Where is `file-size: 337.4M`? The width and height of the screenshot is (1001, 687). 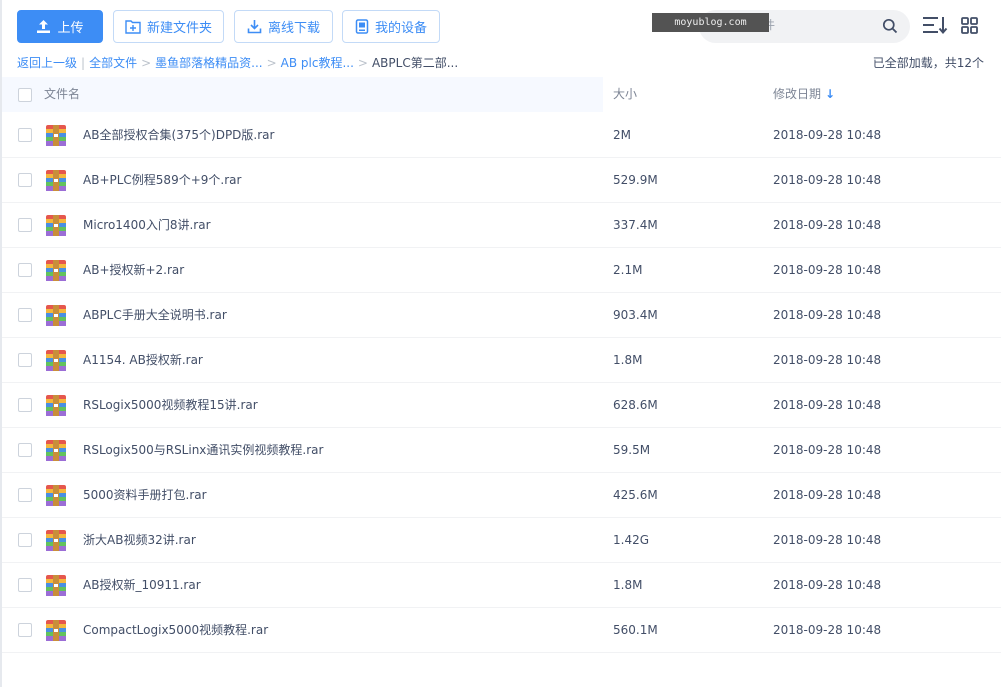
file-size: 337.4M is located at coordinates (635, 225).